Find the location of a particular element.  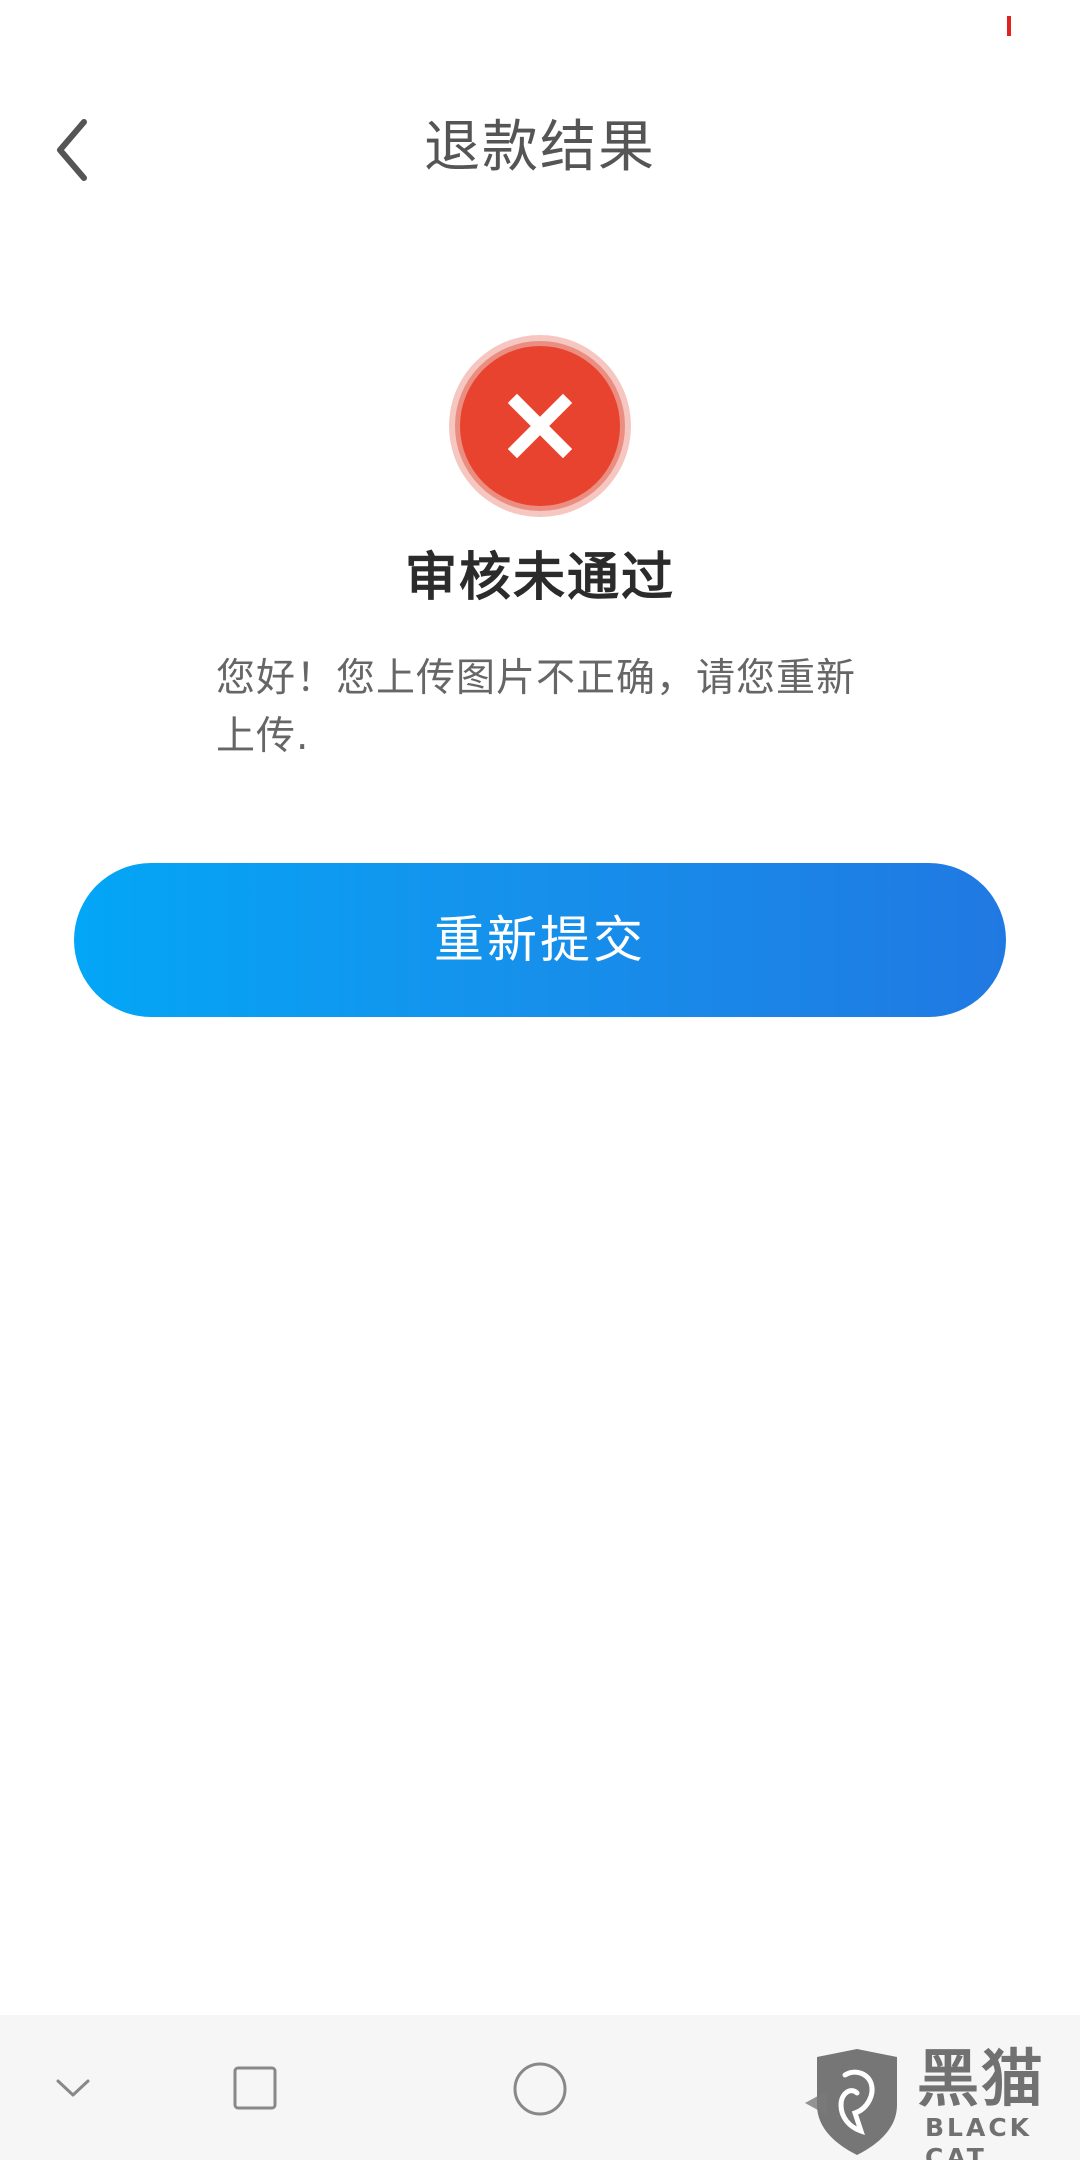

square-icon is located at coordinates (255, 2088).